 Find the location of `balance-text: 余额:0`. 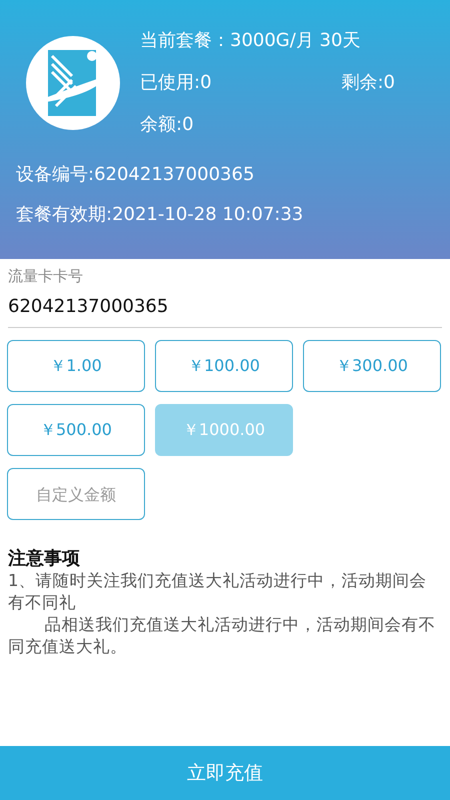

balance-text: 余额:0 is located at coordinates (167, 124).